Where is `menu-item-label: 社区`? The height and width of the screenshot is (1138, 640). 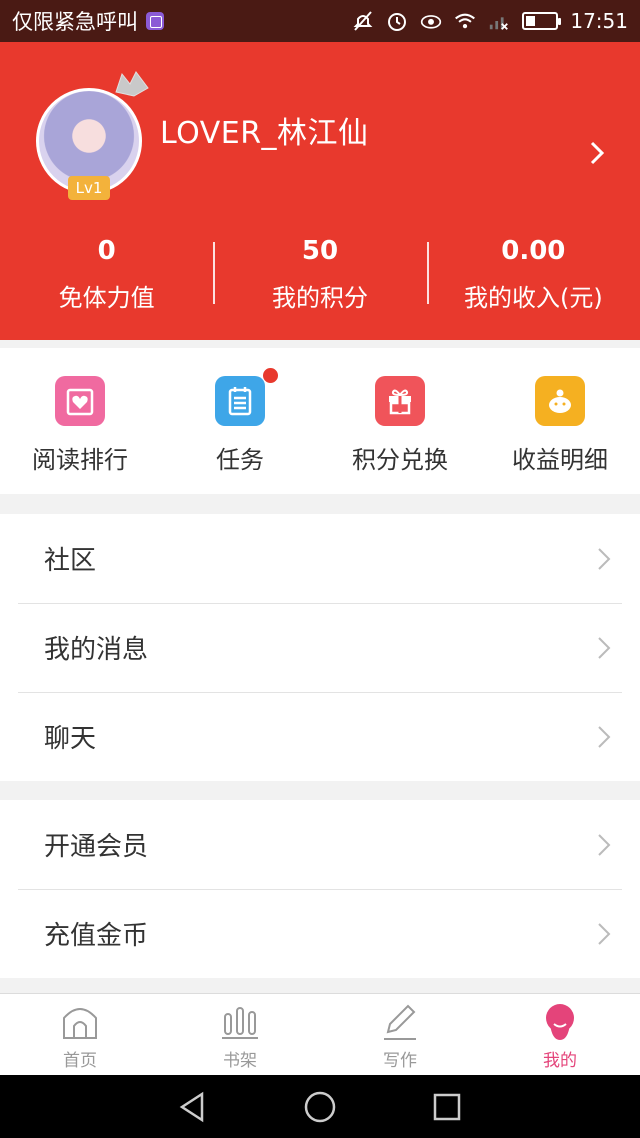
menu-item-label: 社区 is located at coordinates (70, 561).